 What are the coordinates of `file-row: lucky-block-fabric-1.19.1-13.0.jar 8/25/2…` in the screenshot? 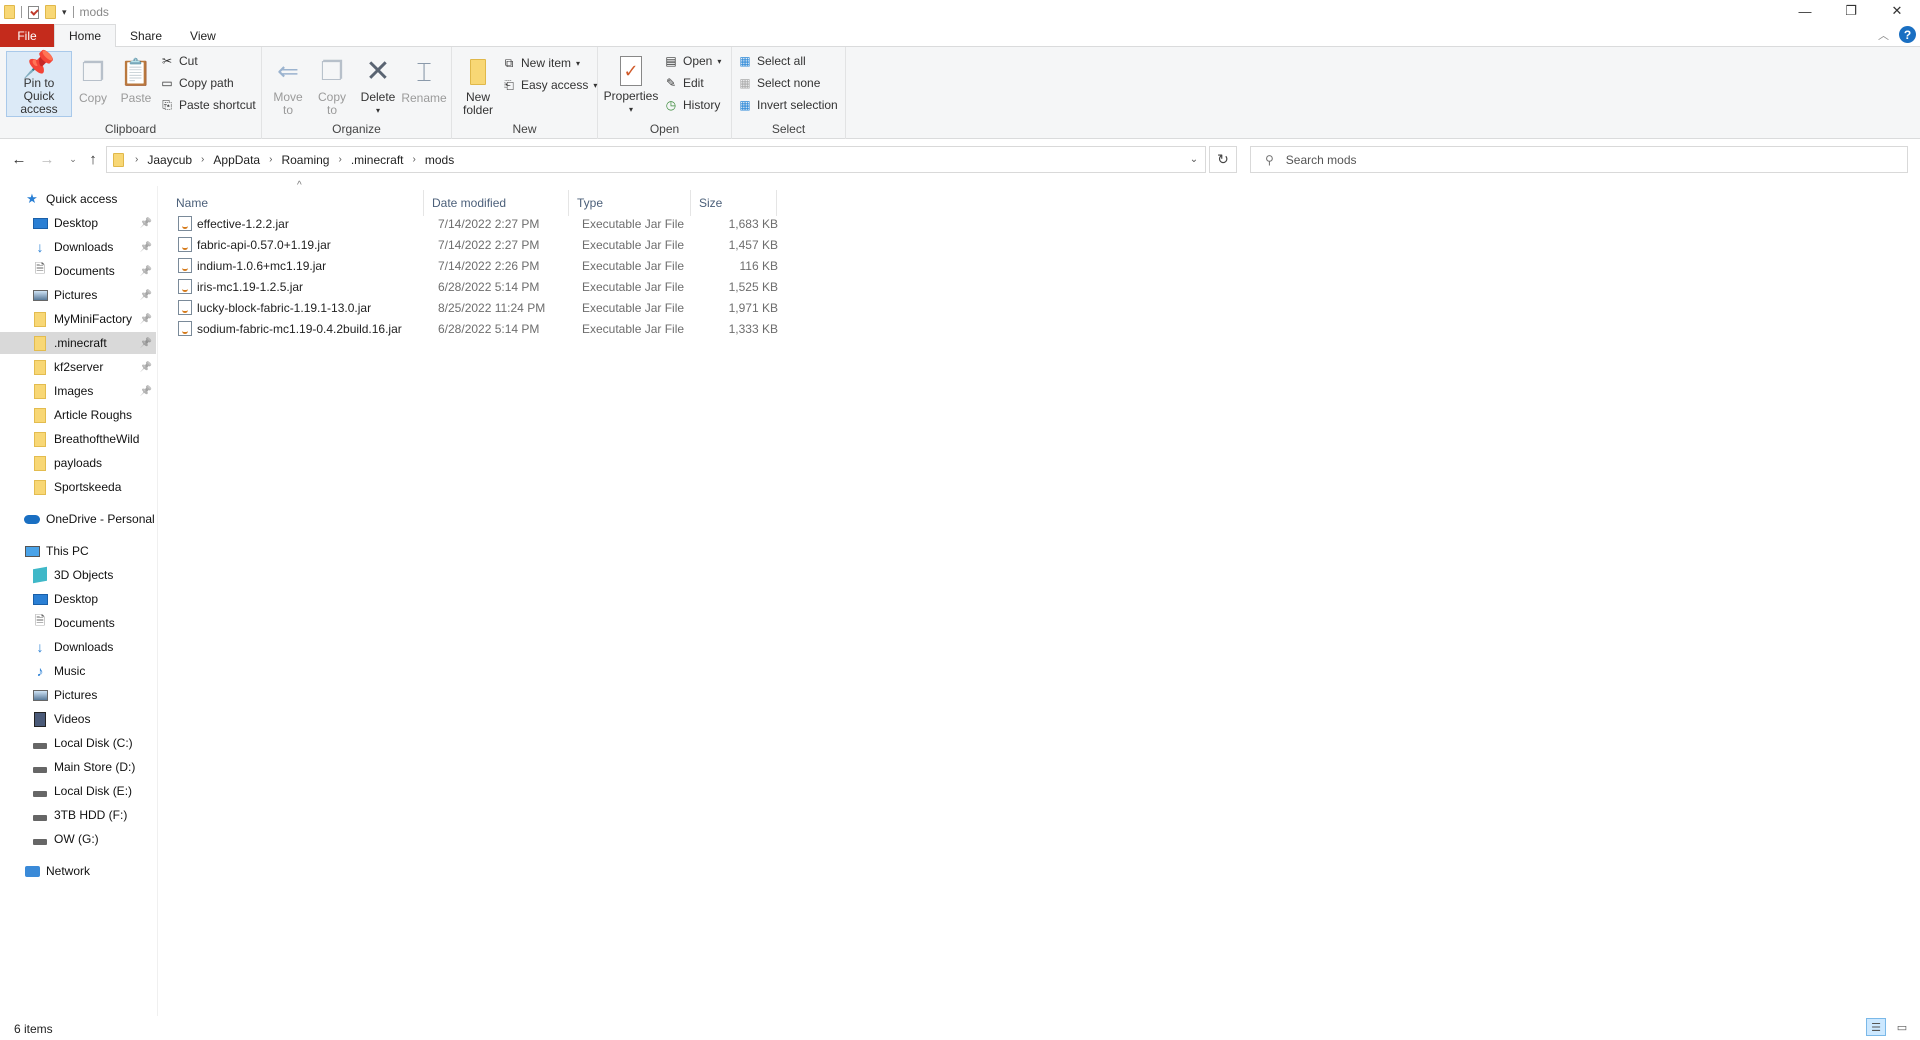 It's located at (553, 307).